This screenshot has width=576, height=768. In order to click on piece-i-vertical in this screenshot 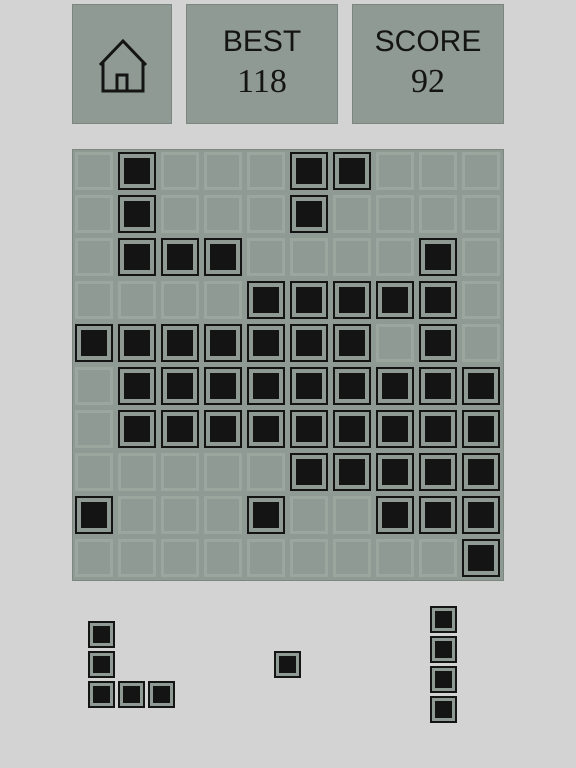, I will do `click(443, 664)`.